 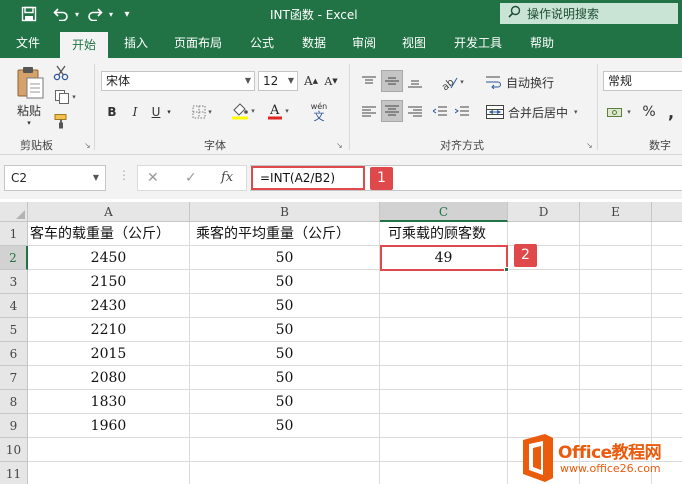 What do you see at coordinates (440, 112) in the screenshot?
I see `decrease-indent-icon` at bounding box center [440, 112].